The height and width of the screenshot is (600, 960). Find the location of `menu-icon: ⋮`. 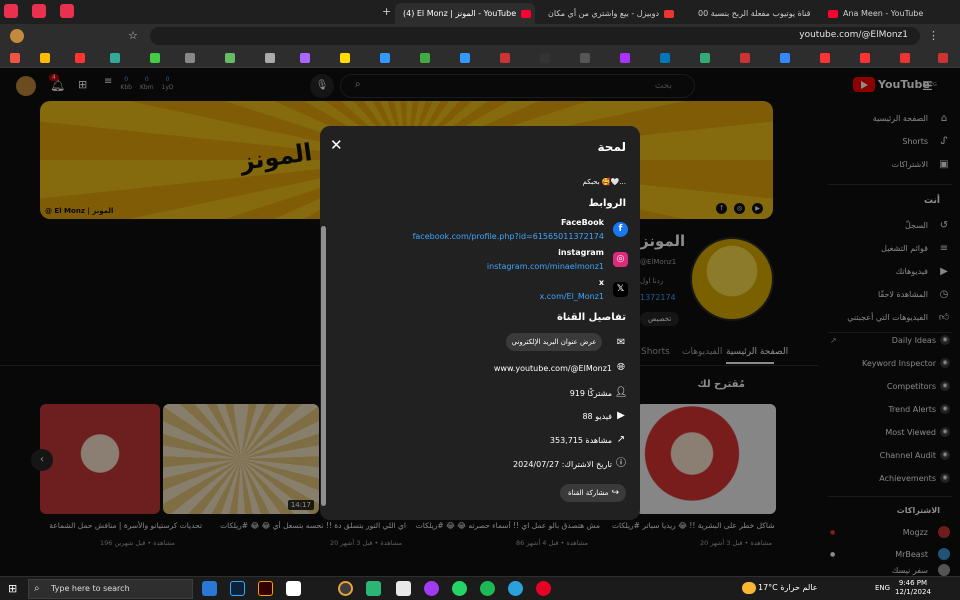

menu-icon: ⋮ is located at coordinates (933, 35).